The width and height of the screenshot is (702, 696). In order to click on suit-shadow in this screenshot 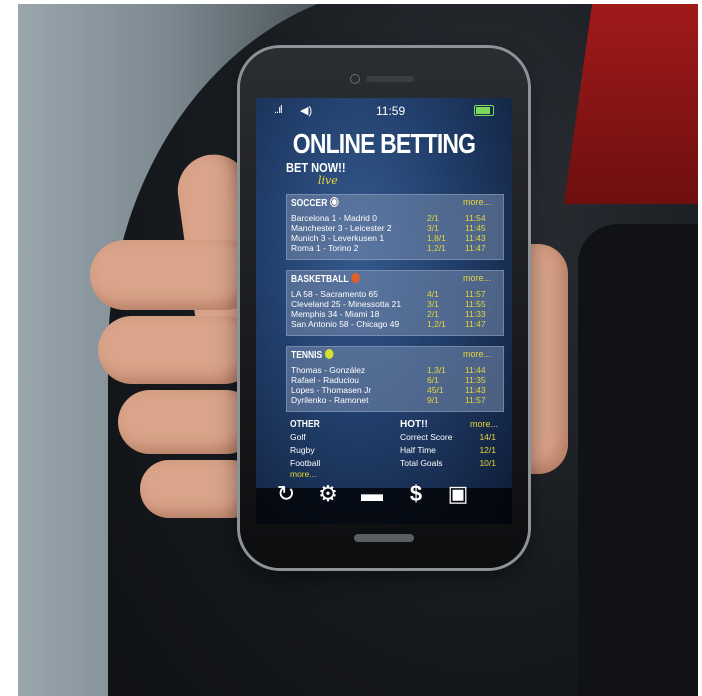, I will do `click(638, 460)`.